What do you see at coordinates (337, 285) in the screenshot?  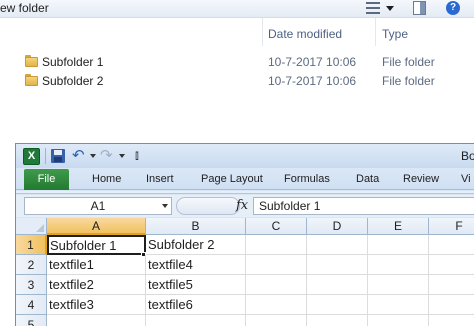 I see `cell-d3` at bounding box center [337, 285].